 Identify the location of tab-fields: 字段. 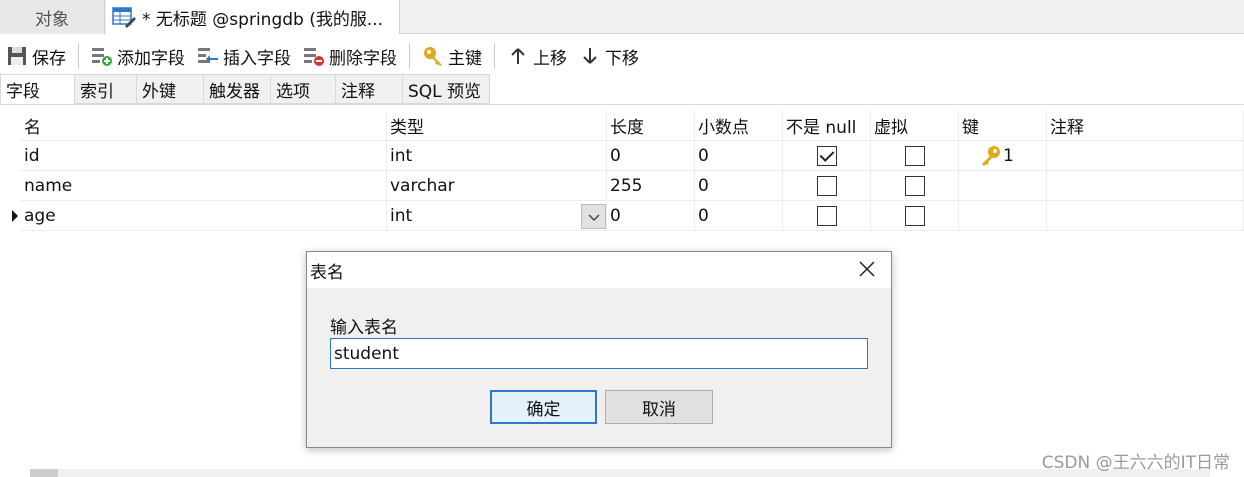
(37, 89).